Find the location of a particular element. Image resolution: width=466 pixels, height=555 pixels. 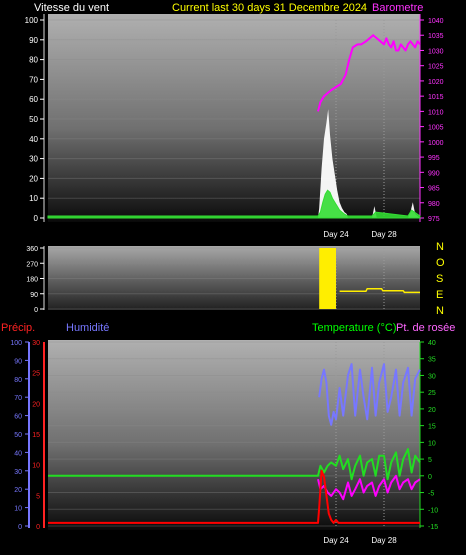

humidity-tick-0: 0 is located at coordinates (20, 527).